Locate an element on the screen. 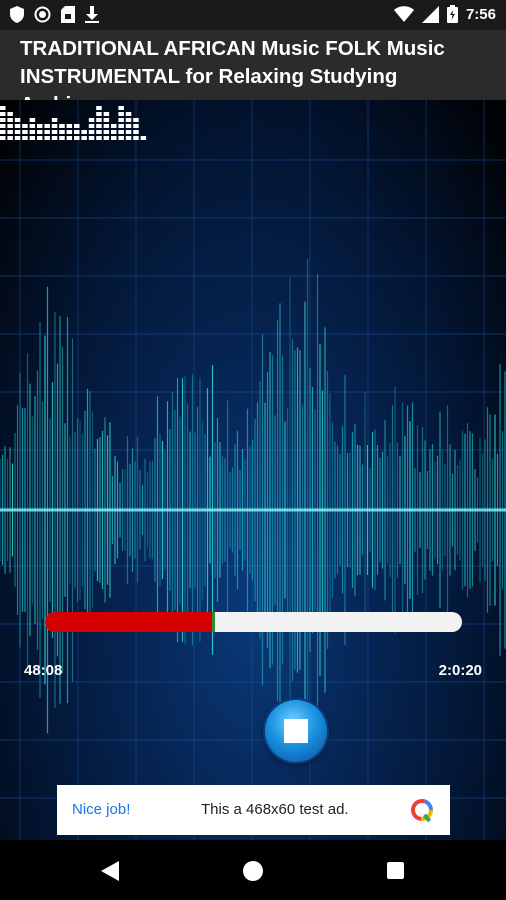 Image resolution: width=506 pixels, height=900 pixels. elapsed-time: 48:08 is located at coordinates (43, 670).